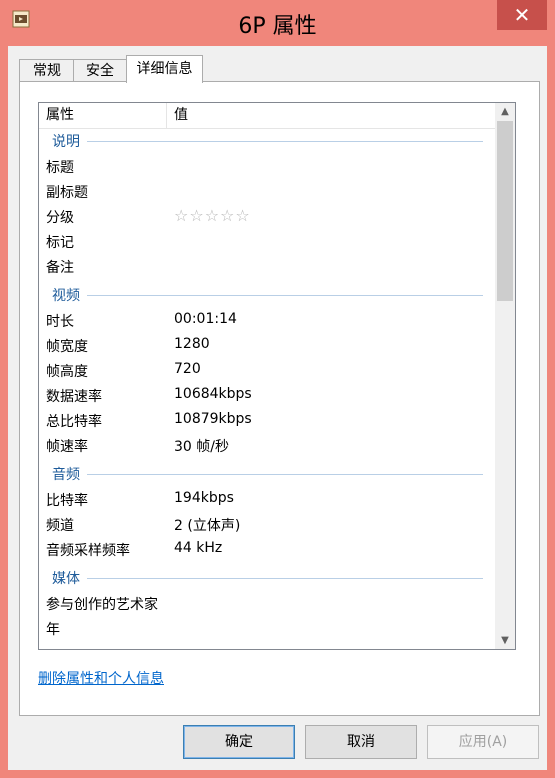 This screenshot has height=778, width=555. What do you see at coordinates (74, 397) in the screenshot?
I see `property-name: 数据速率` at bounding box center [74, 397].